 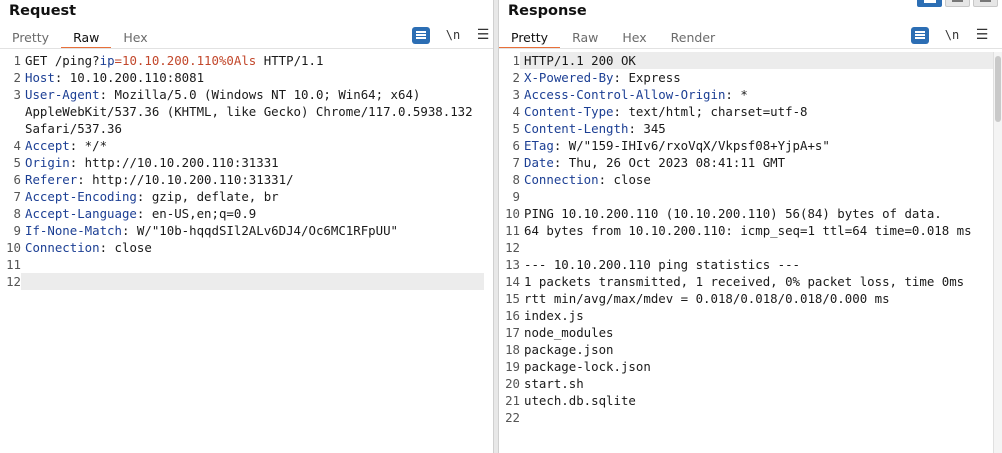 I want to click on text-segment: index.js, so click(x=554, y=315).